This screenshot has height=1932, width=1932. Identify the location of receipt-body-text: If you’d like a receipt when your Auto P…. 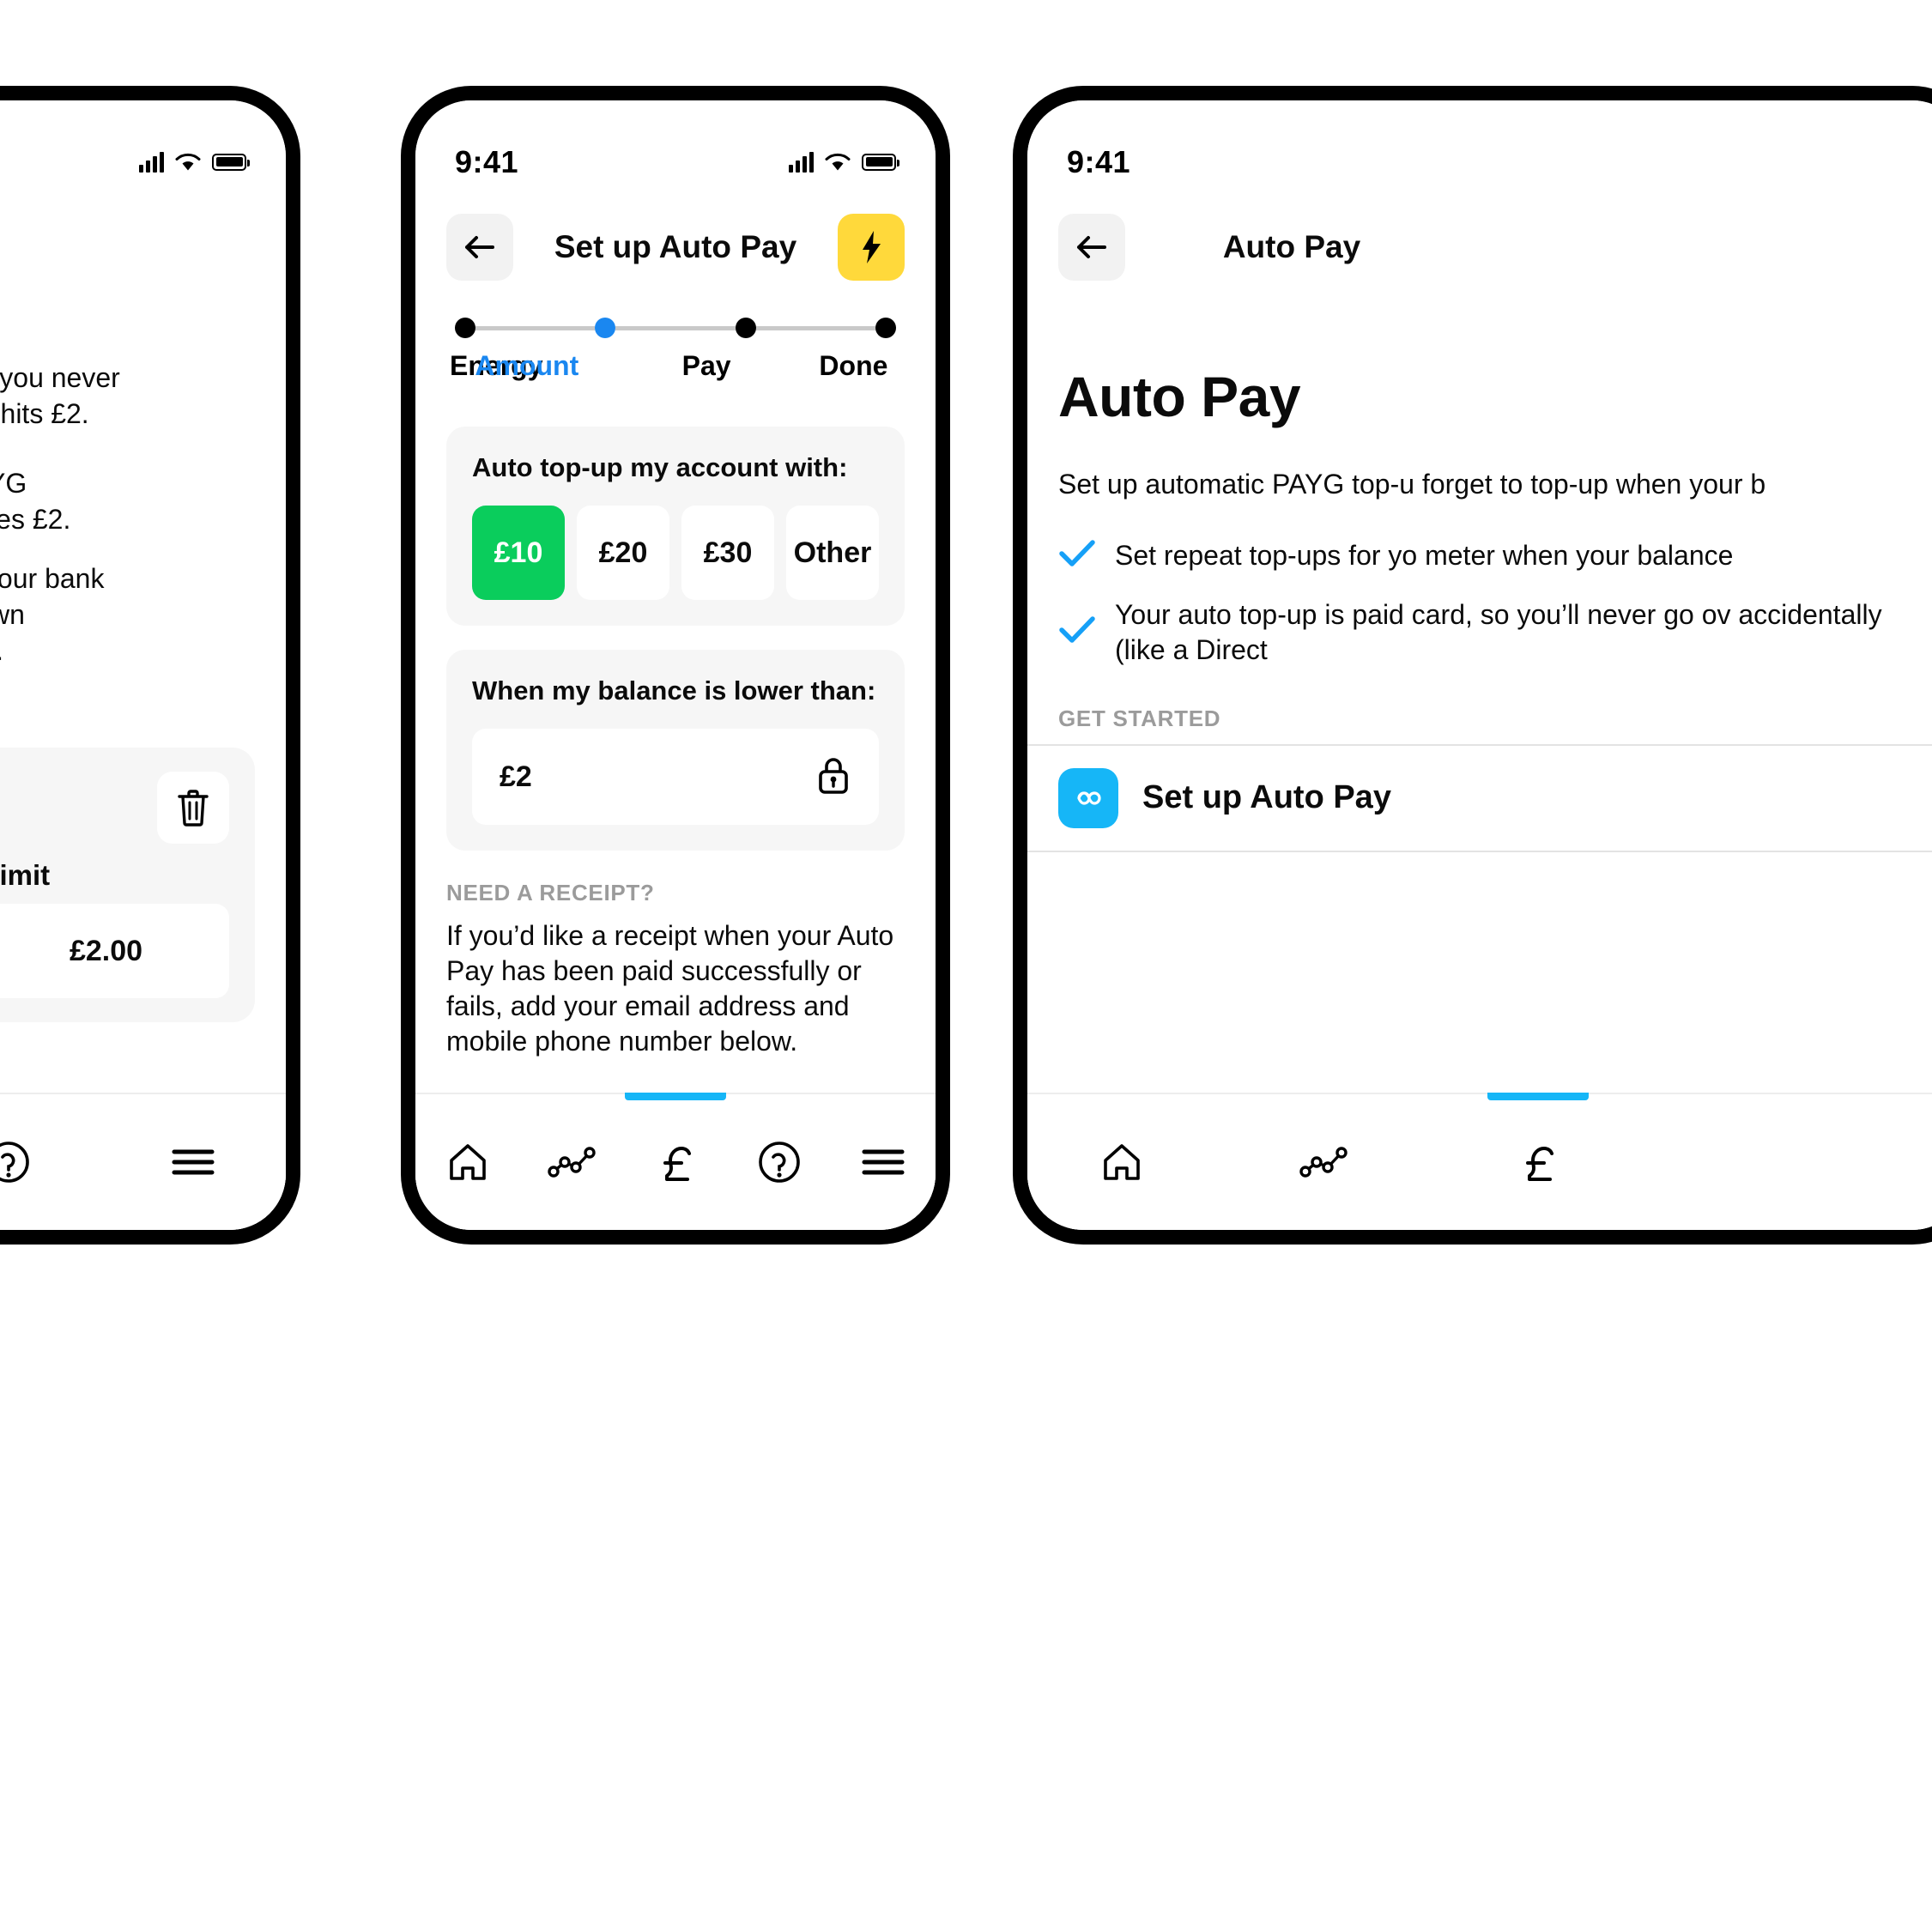
(670, 989).